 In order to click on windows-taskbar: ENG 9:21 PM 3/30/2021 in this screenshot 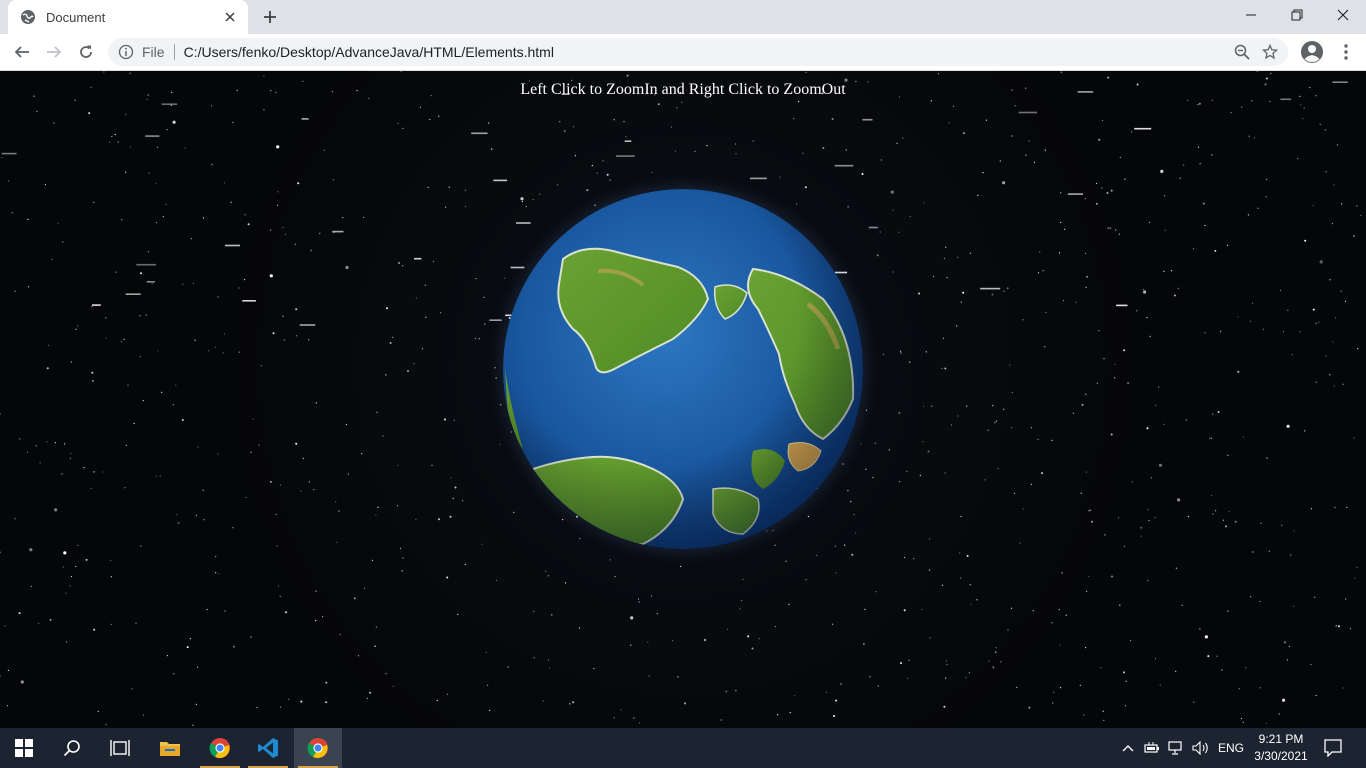, I will do `click(683, 748)`.